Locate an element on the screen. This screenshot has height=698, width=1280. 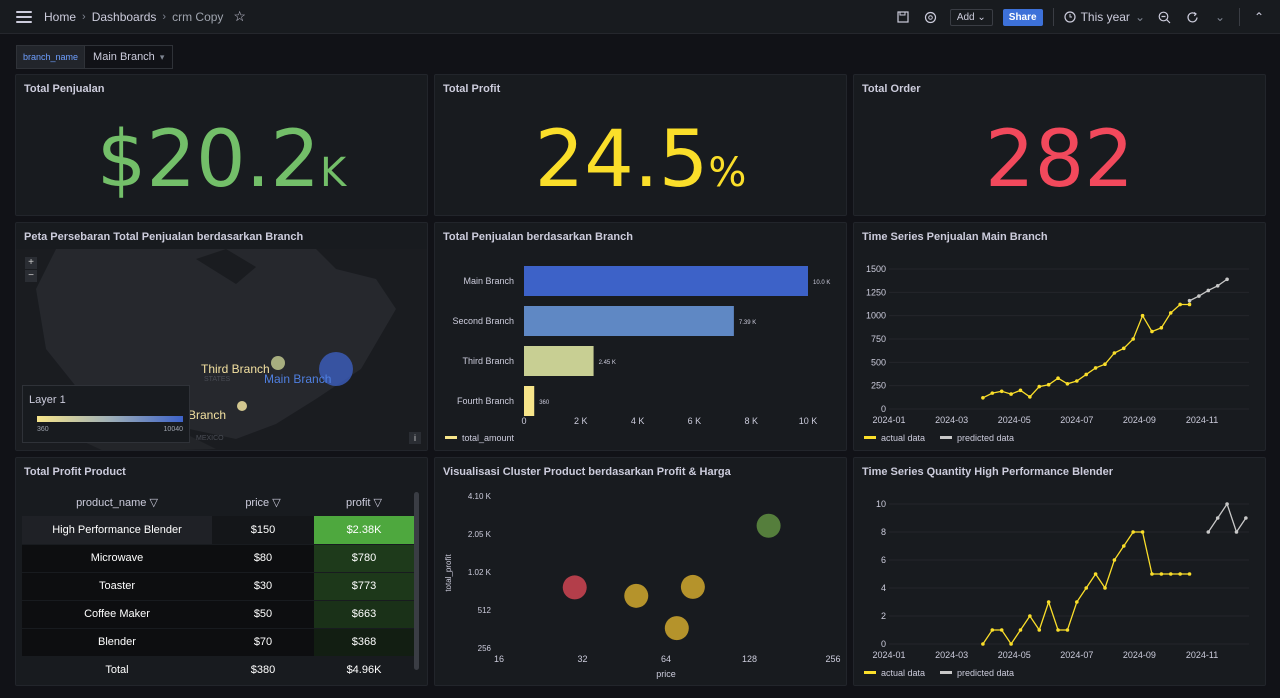
table-scrollbar is located at coordinates (416, 581).